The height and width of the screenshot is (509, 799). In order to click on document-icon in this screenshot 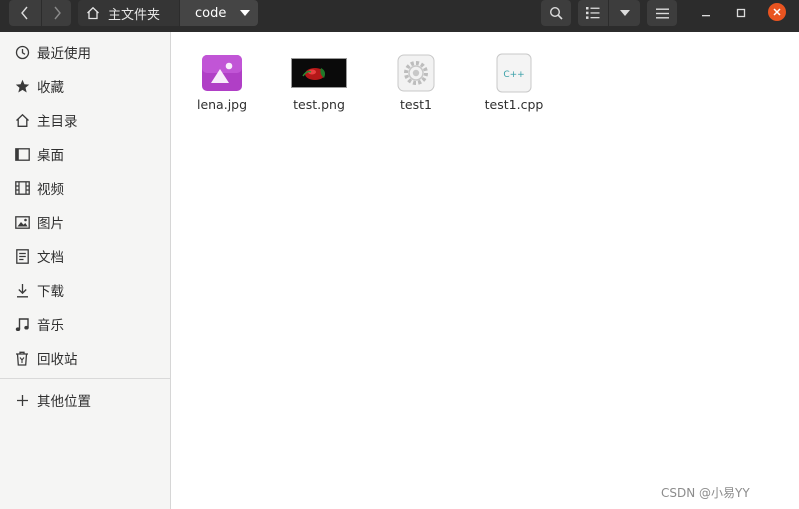, I will do `click(22, 256)`.